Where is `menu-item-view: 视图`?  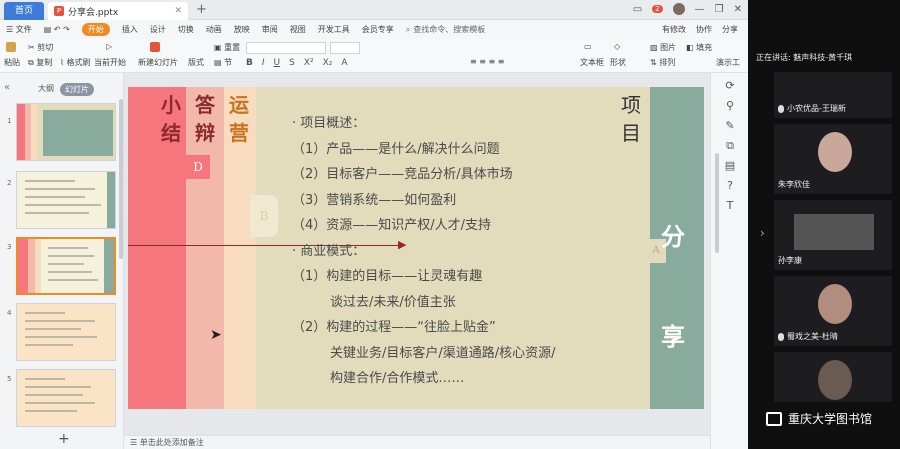 menu-item-view: 视图 is located at coordinates (298, 29).